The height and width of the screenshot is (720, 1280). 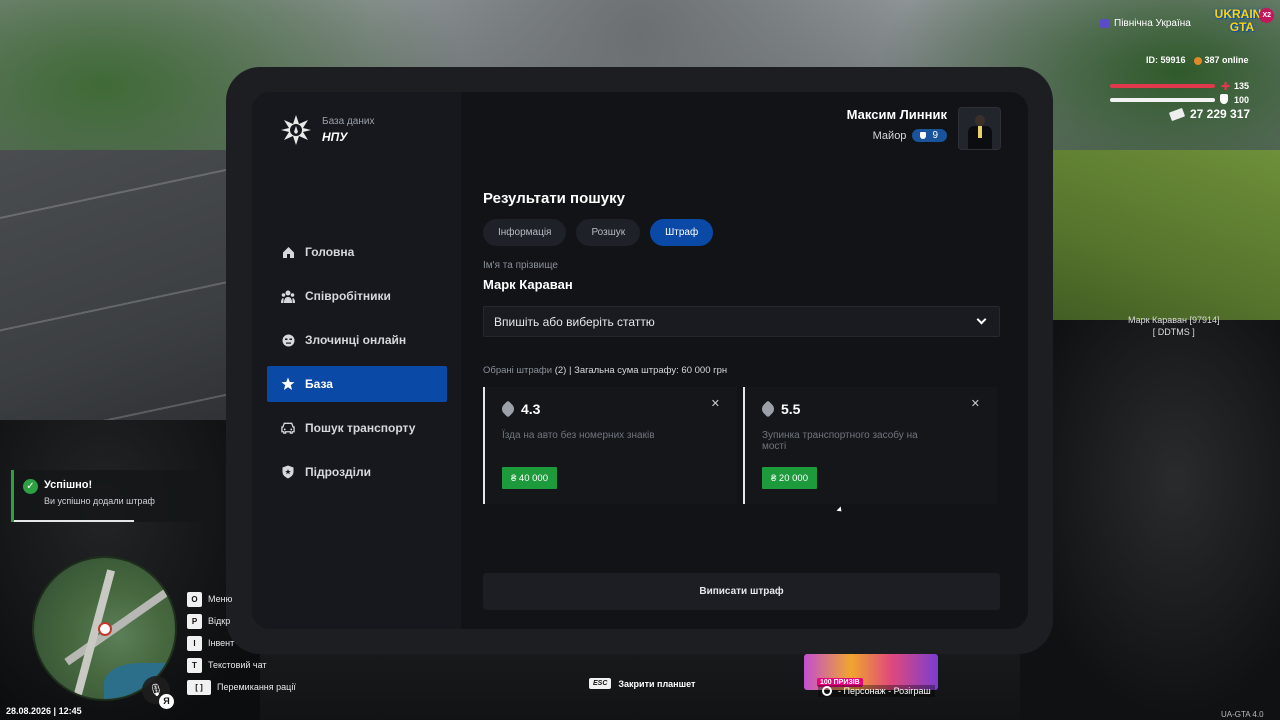 What do you see at coordinates (520, 265) in the screenshot?
I see `name-label: Ім'я та прізвище` at bounding box center [520, 265].